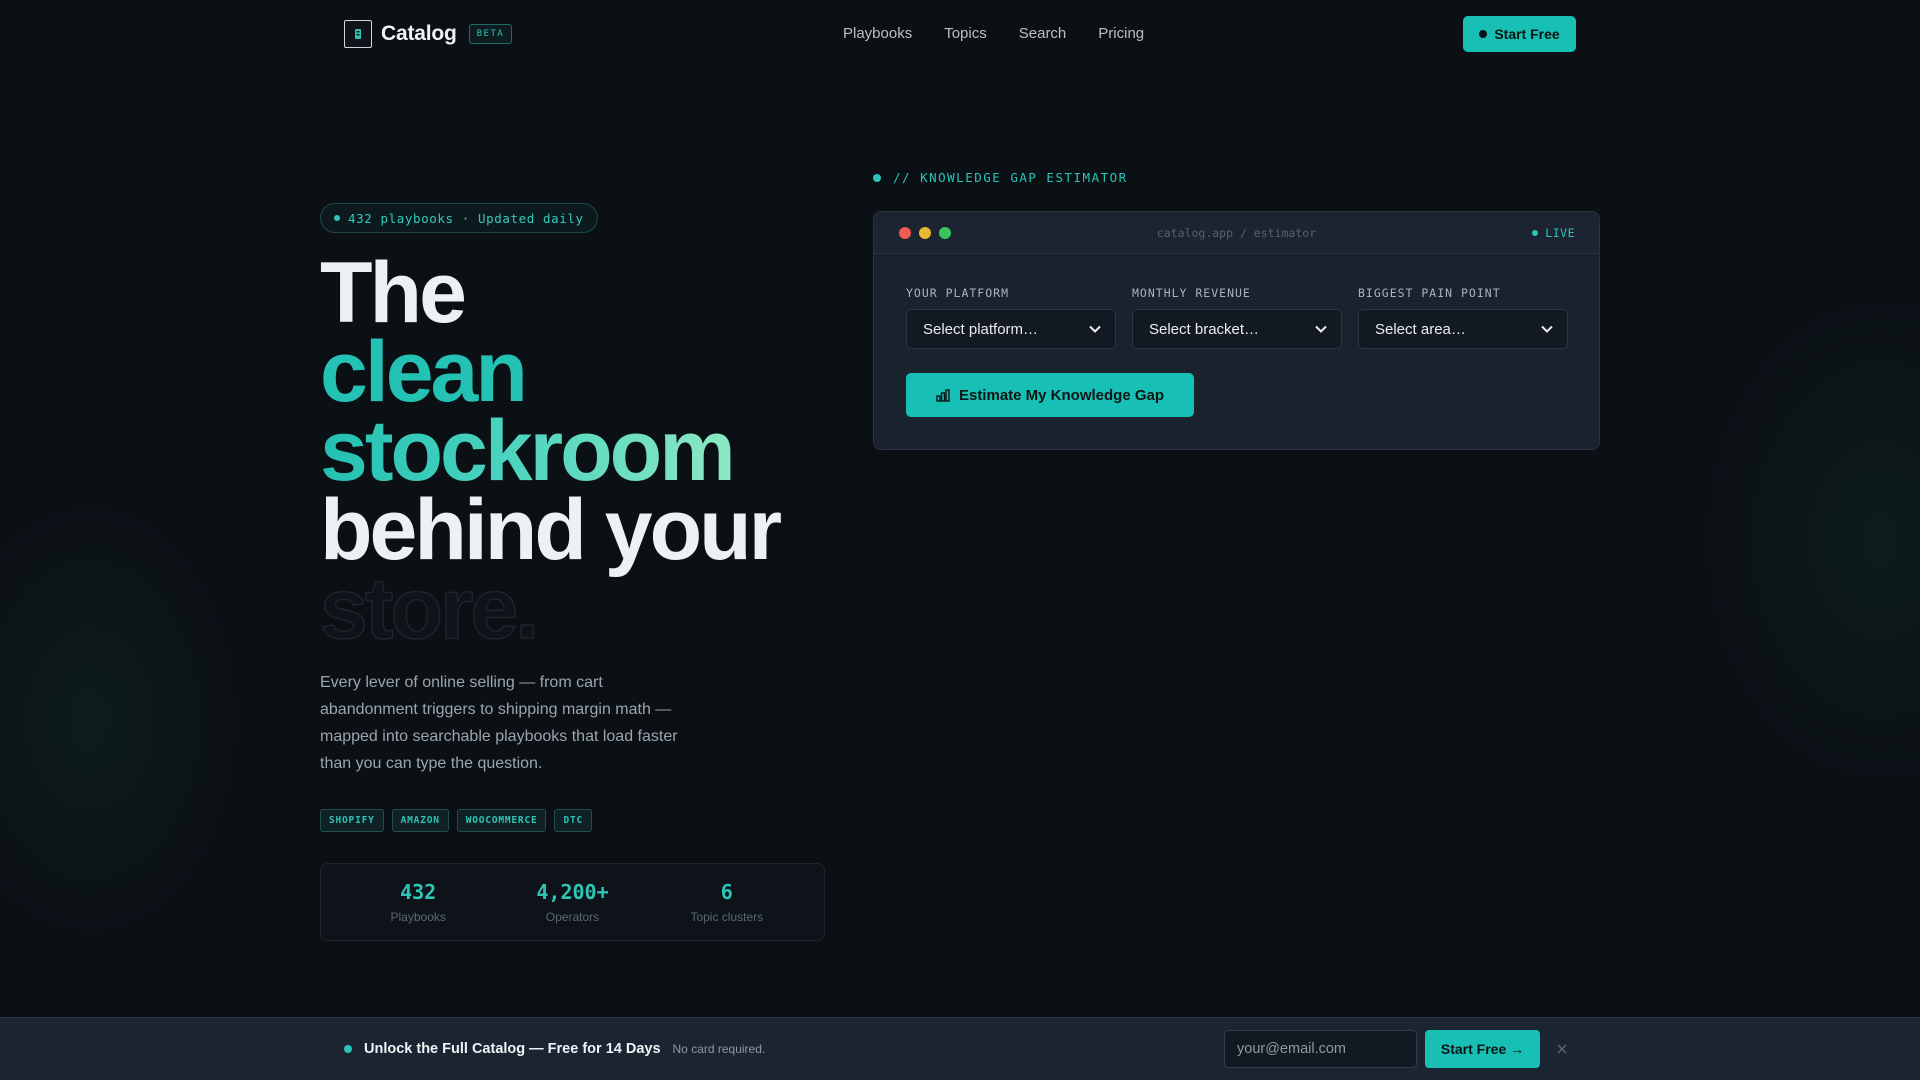  What do you see at coordinates (1482, 1049) in the screenshot?
I see `banner-start-free-button: Start Free →` at bounding box center [1482, 1049].